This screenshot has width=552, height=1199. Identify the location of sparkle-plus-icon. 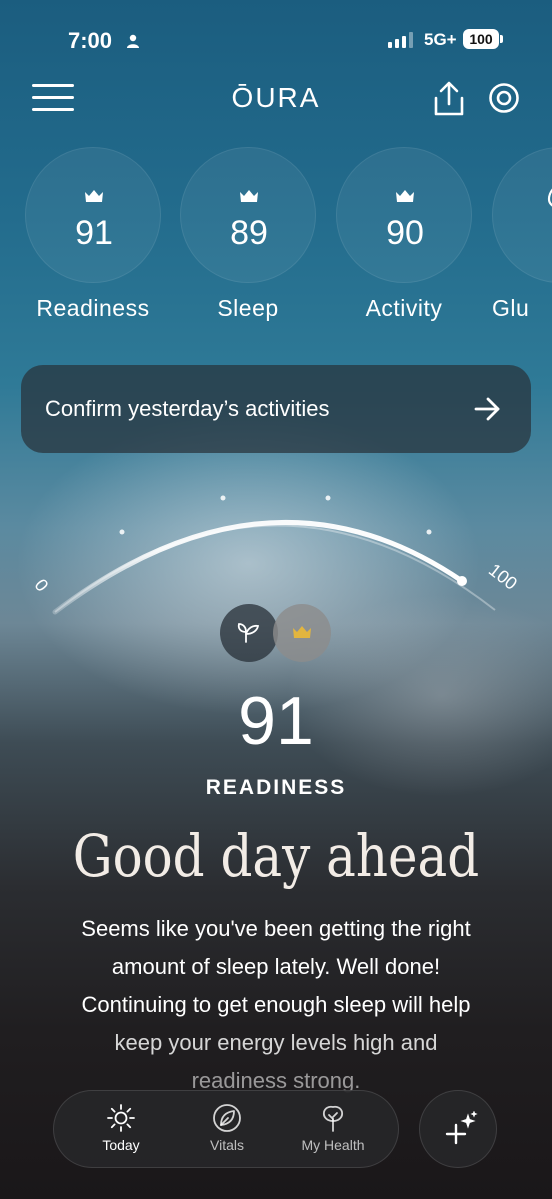
(461, 1128).